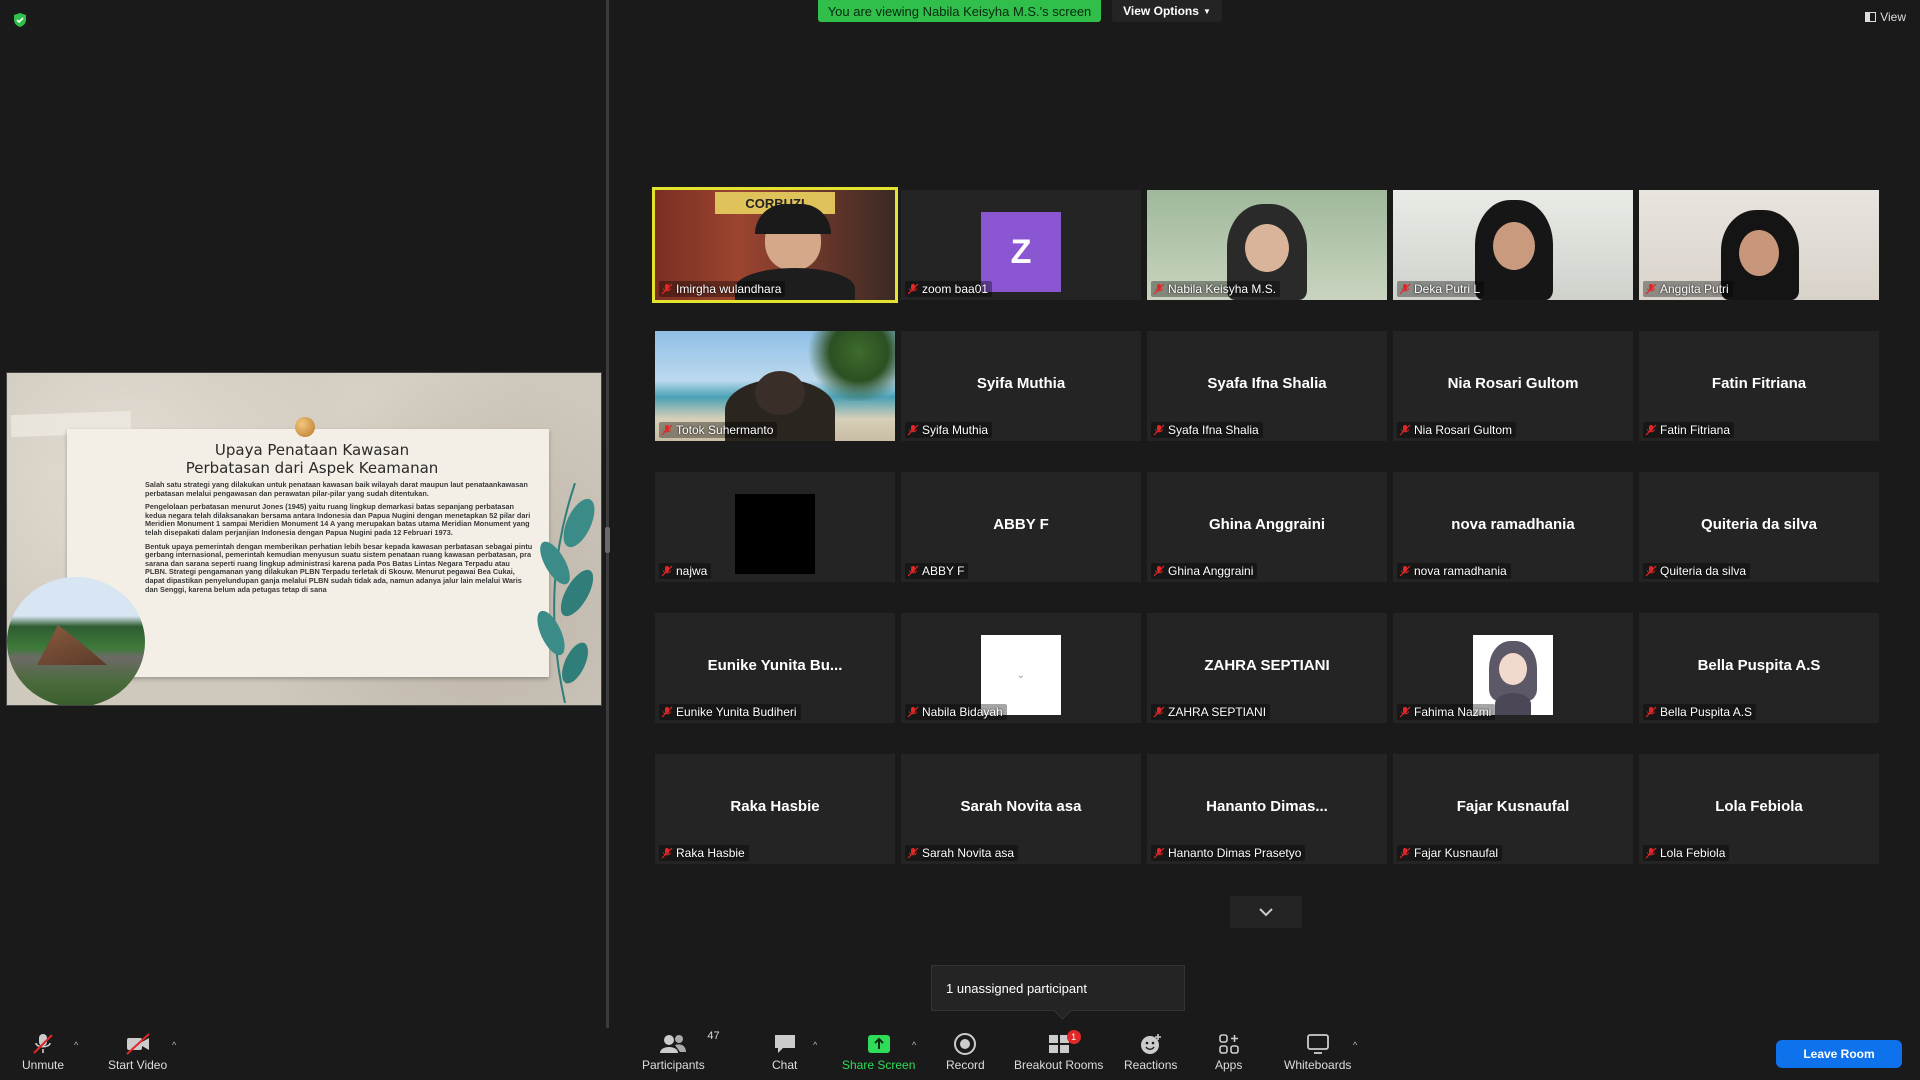 This screenshot has width=1920, height=1080. I want to click on participant-name-label: Totok Suhermanto, so click(718, 430).